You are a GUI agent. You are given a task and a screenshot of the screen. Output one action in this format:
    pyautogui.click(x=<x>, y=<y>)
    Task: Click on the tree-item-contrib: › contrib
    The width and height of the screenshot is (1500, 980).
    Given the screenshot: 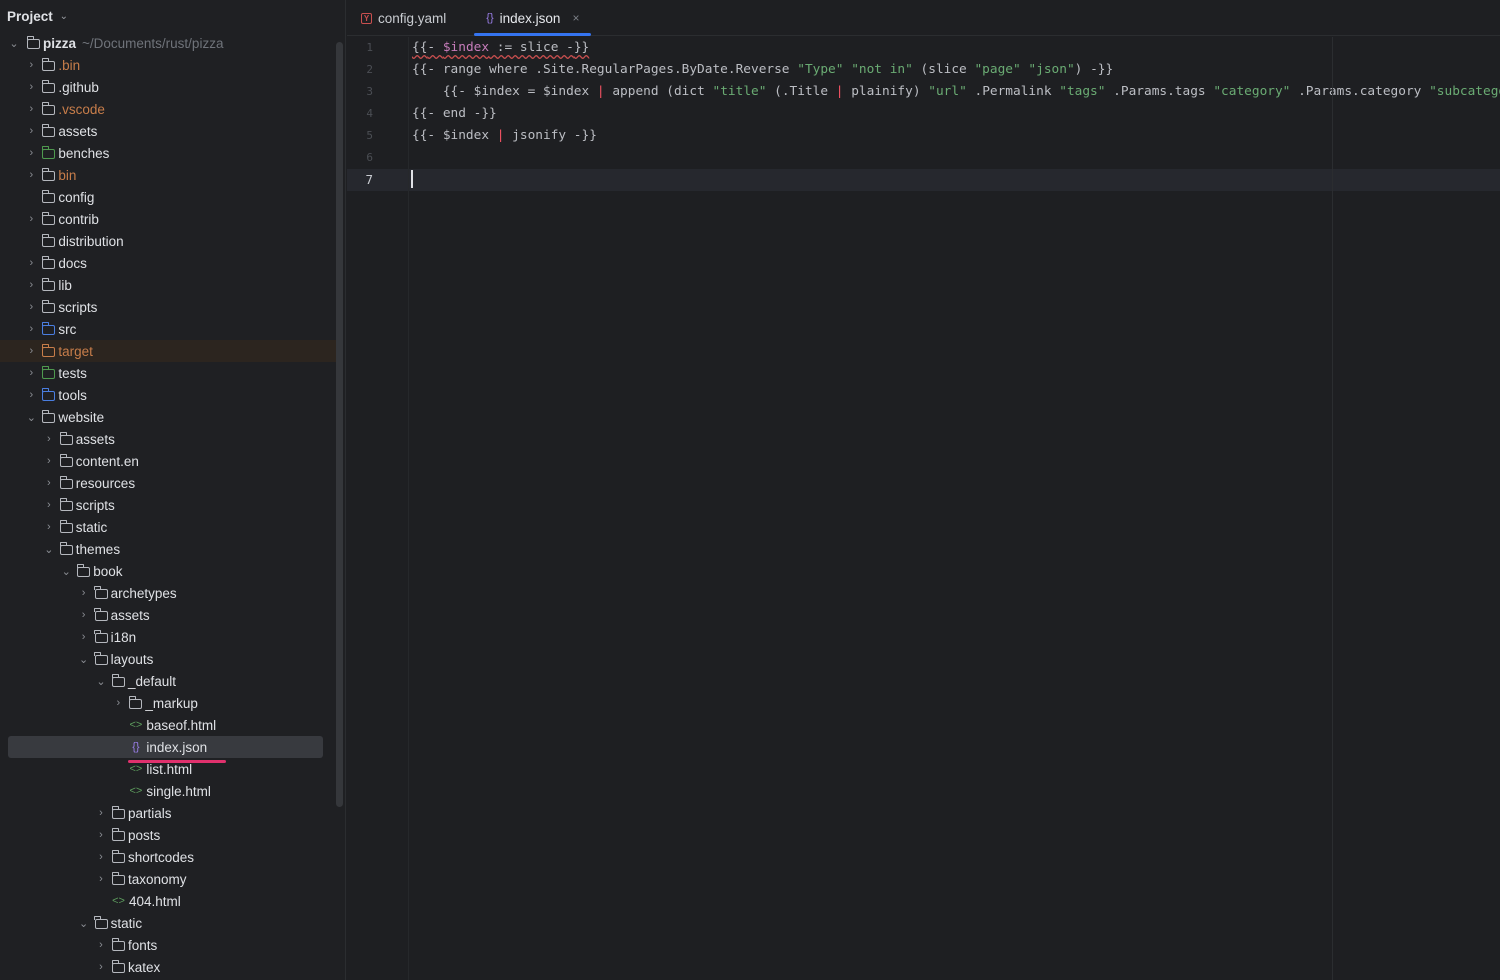 What is the action you would take?
    pyautogui.click(x=168, y=219)
    